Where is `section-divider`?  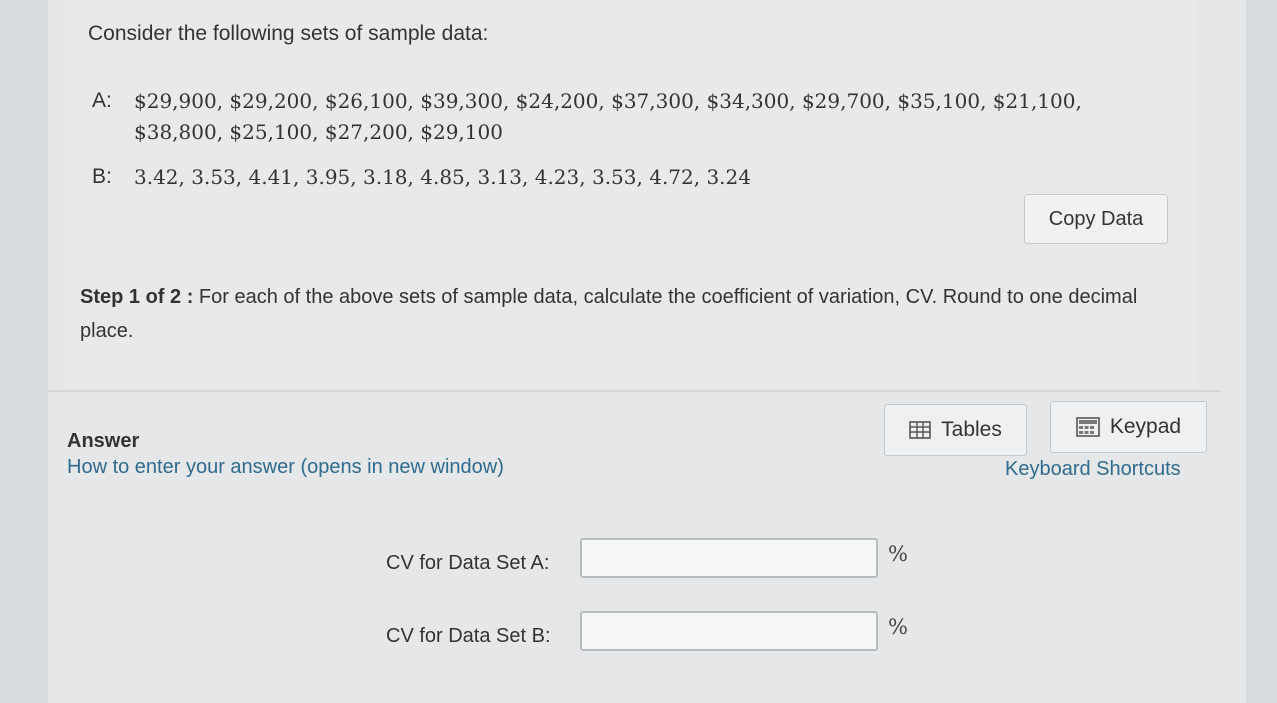
section-divider is located at coordinates (634, 391).